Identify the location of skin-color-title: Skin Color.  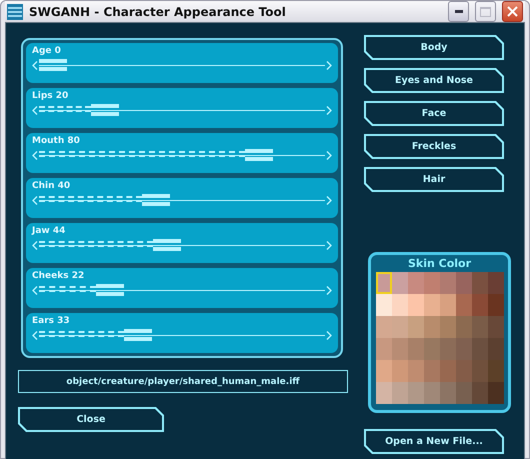
(440, 263).